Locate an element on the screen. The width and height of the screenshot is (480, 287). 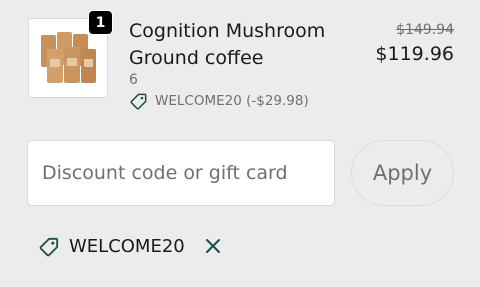
close-icon is located at coordinates (212, 246).